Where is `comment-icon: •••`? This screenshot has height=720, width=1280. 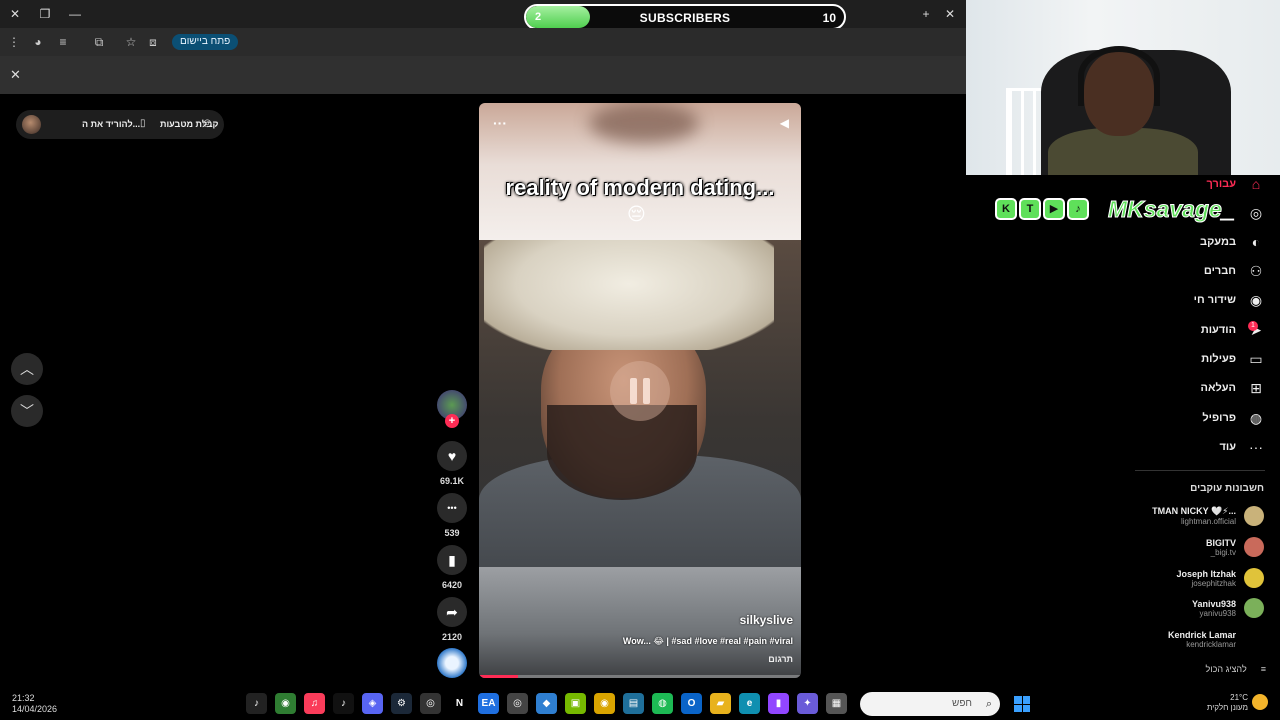
comment-icon: ••• is located at coordinates (452, 508).